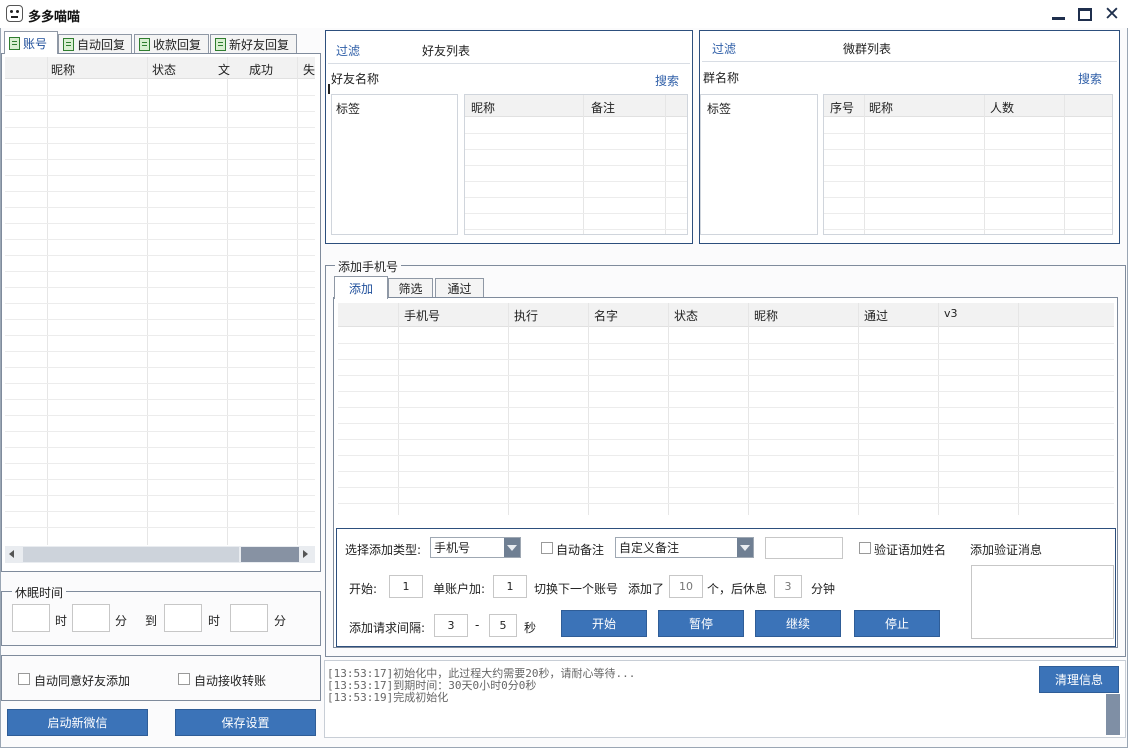 Image resolution: width=1128 pixels, height=748 pixels. I want to click on friend-panel: 过滤 好友列表 好友名称 搜索 标签 昵称 备注, so click(509, 137).